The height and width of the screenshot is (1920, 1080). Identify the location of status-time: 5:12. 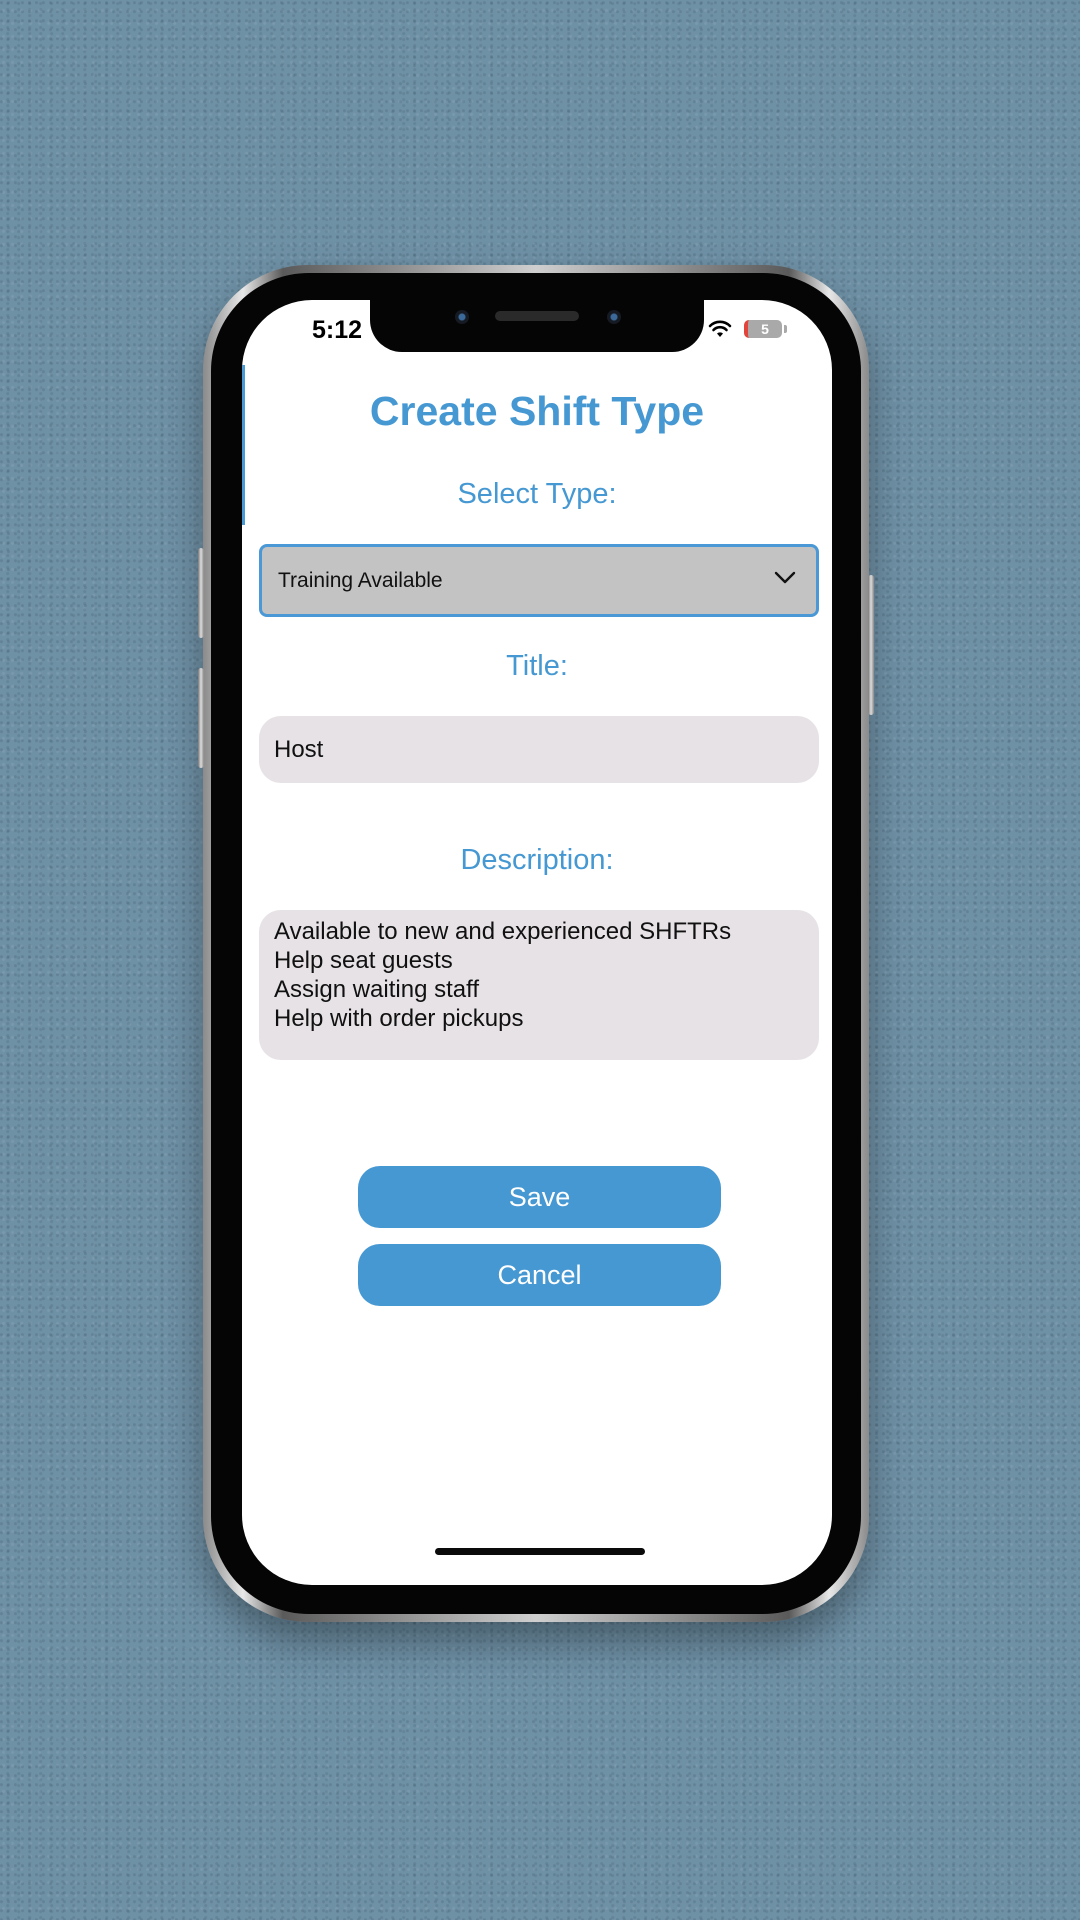
(337, 330).